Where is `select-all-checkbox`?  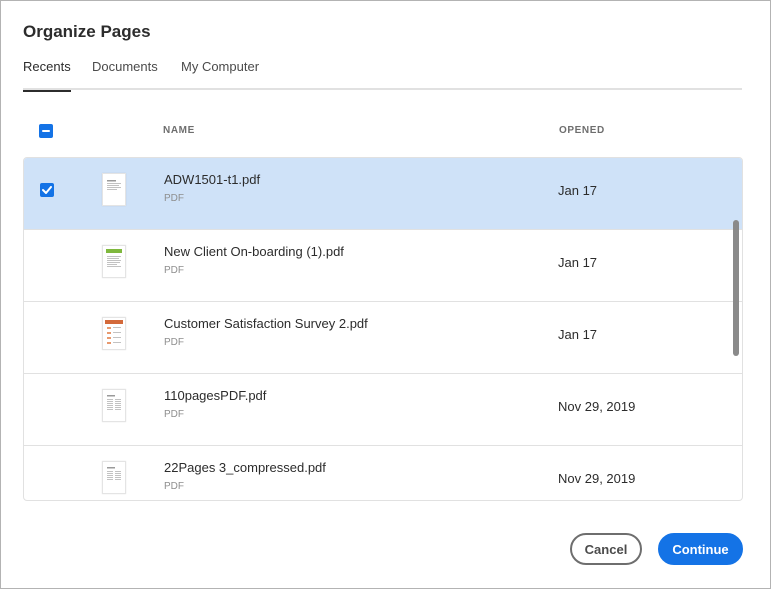
select-all-checkbox is located at coordinates (46, 131).